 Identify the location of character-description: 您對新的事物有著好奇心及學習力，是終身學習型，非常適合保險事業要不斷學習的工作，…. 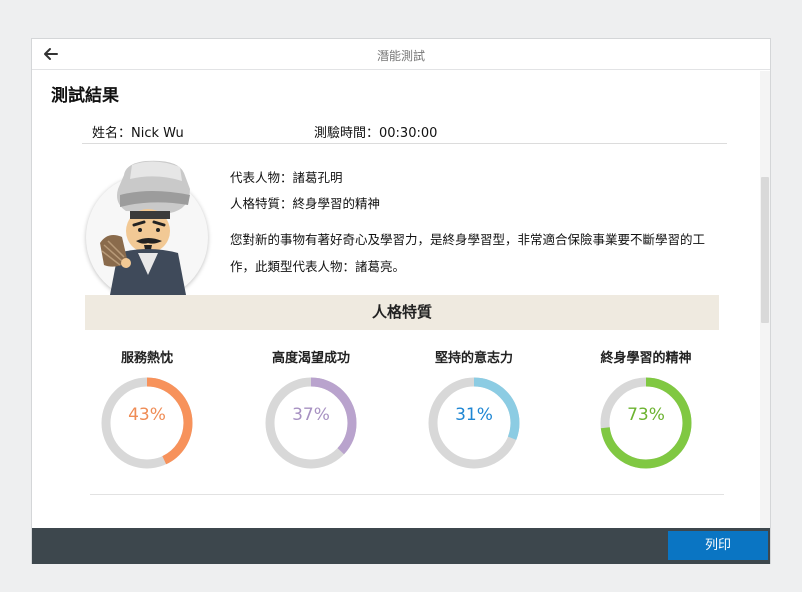
(468, 253).